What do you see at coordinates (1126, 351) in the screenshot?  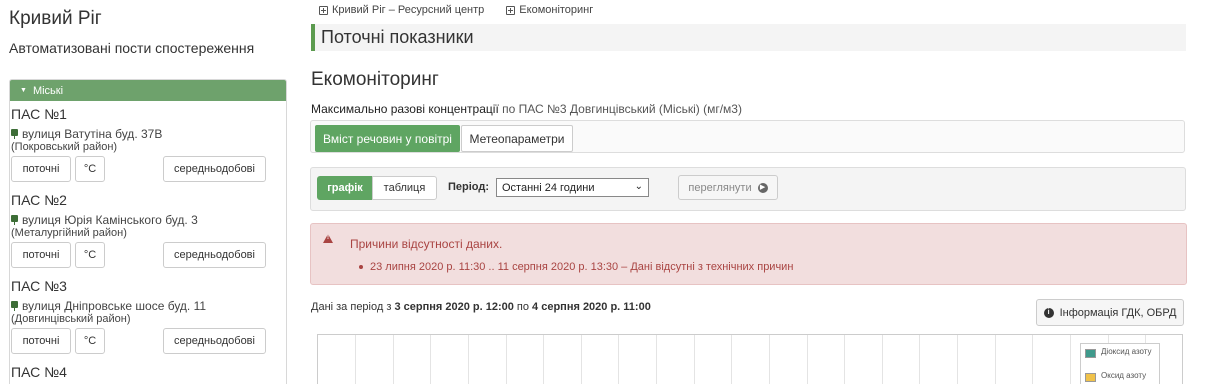 I see `legend-label: Діоксид азоту` at bounding box center [1126, 351].